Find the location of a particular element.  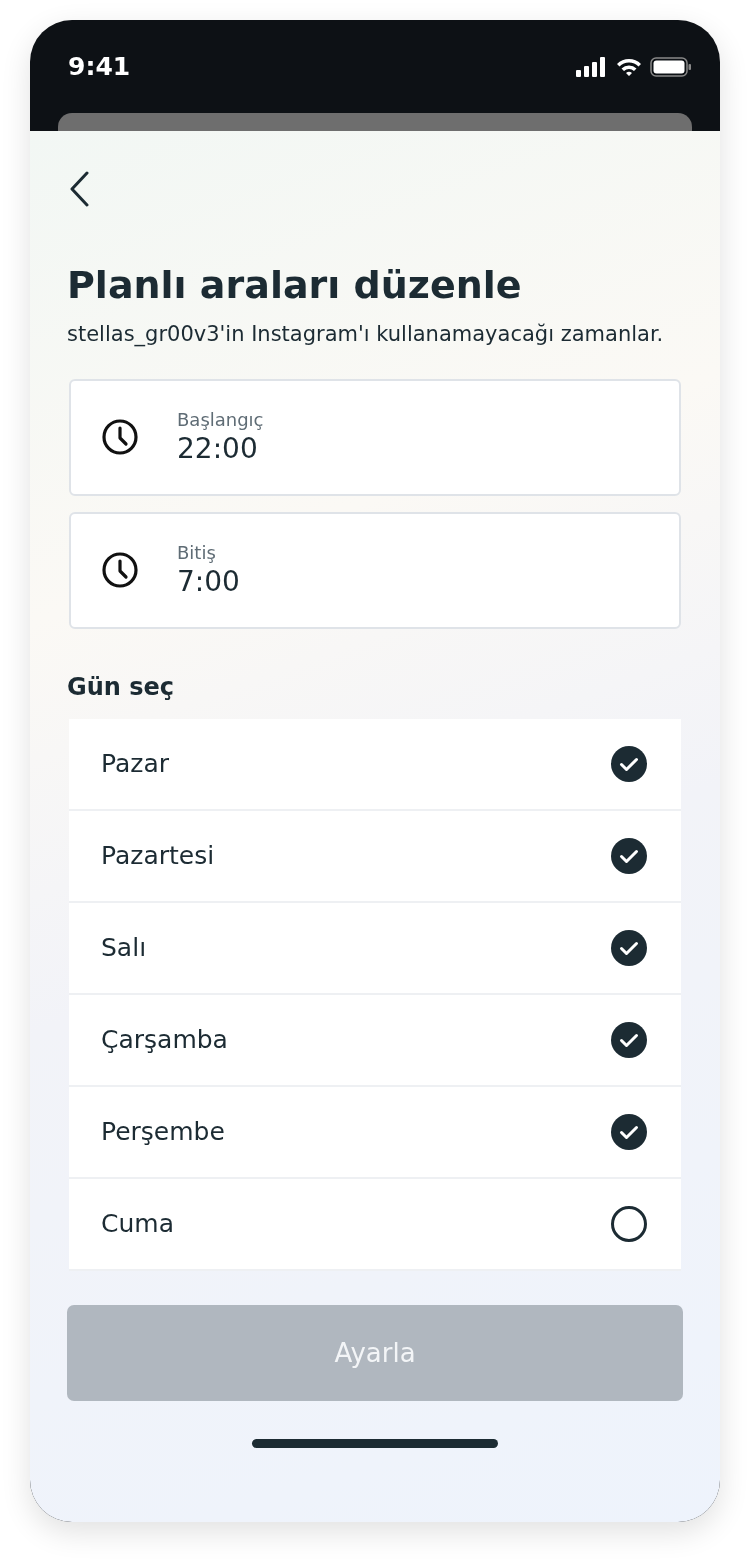

day-option: Pazar is located at coordinates (375, 764).